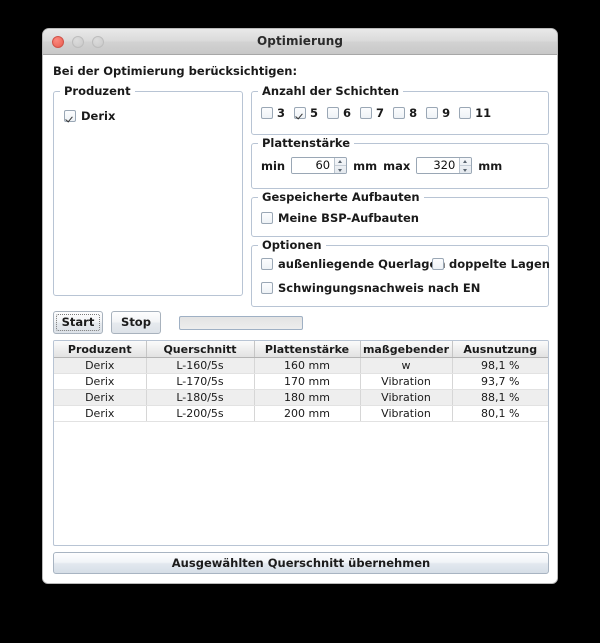  I want to click on checkbox-schichten-9: 9, so click(438, 113).